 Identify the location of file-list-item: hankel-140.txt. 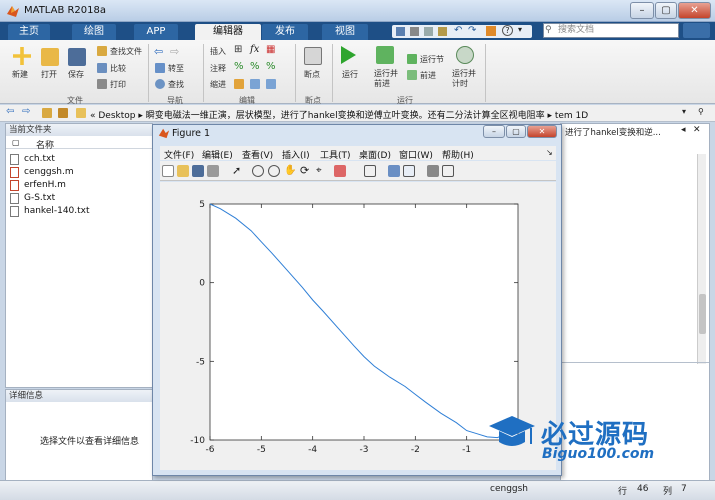
(50, 211).